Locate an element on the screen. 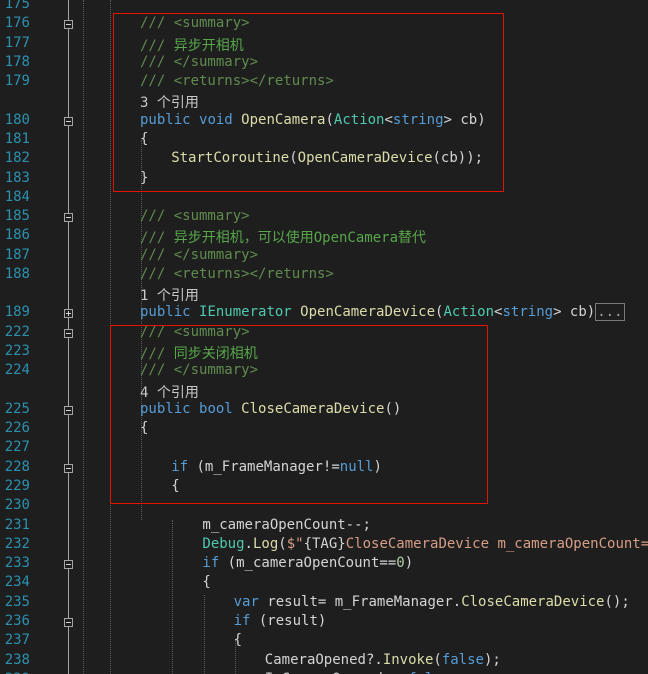 The width and height of the screenshot is (648, 674). line-number: 237 is located at coordinates (17, 640).